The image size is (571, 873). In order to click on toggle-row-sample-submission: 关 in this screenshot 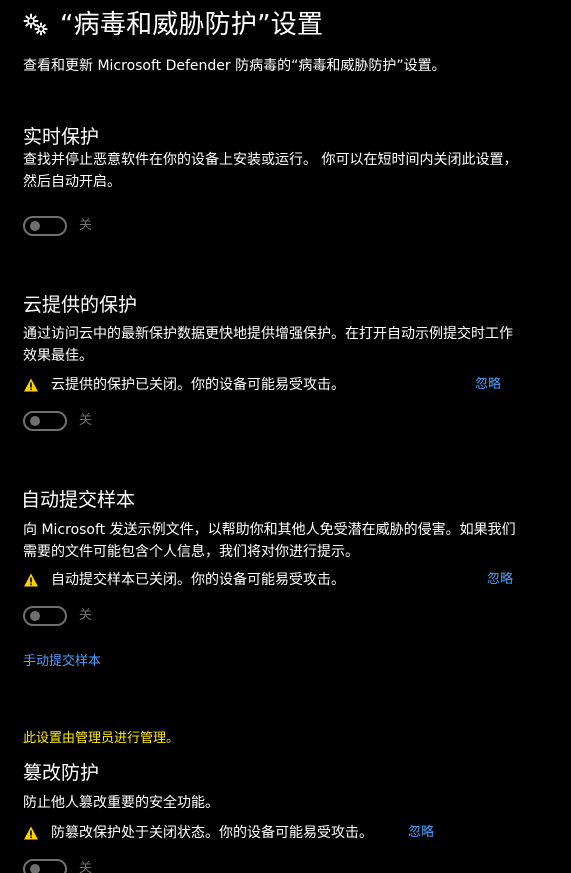, I will do `click(57, 616)`.